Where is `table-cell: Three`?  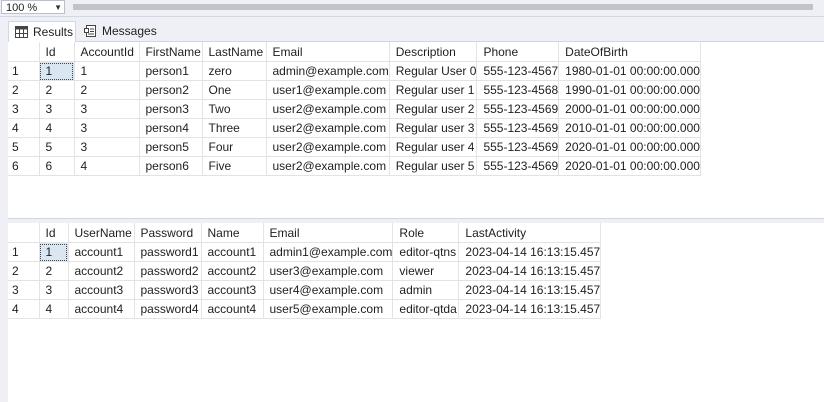 table-cell: Three is located at coordinates (234, 128).